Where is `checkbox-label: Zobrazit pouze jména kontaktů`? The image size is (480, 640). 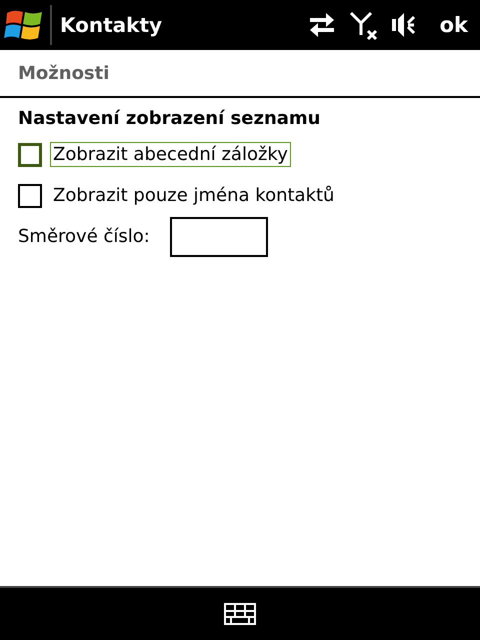
checkbox-label: Zobrazit pouze jména kontaktů is located at coordinates (194, 195).